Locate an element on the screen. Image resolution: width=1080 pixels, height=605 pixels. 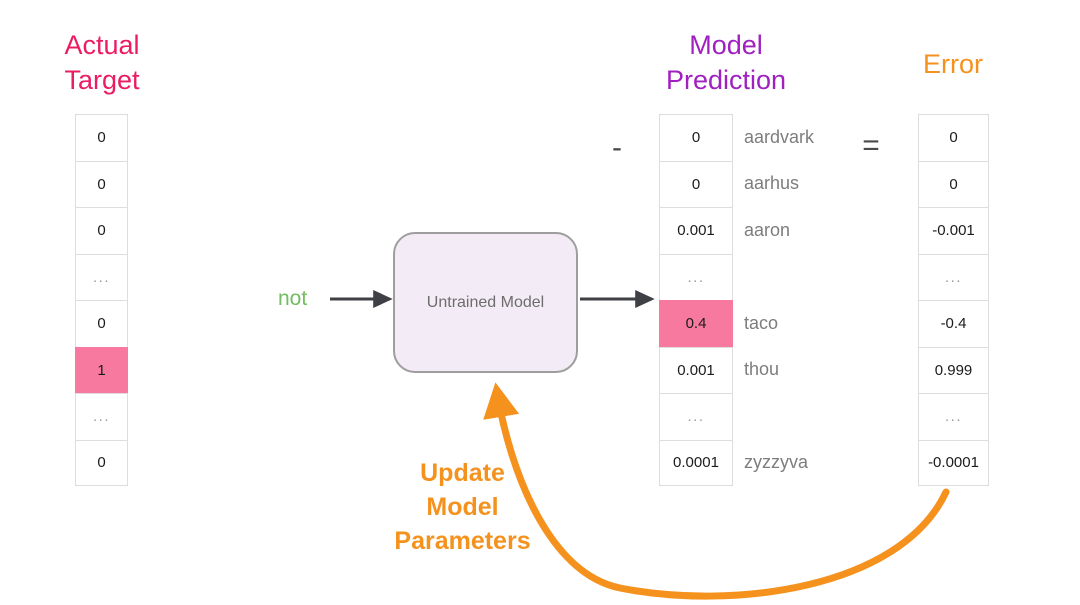
vocabulary-label: aardvark is located at coordinates (779, 136).